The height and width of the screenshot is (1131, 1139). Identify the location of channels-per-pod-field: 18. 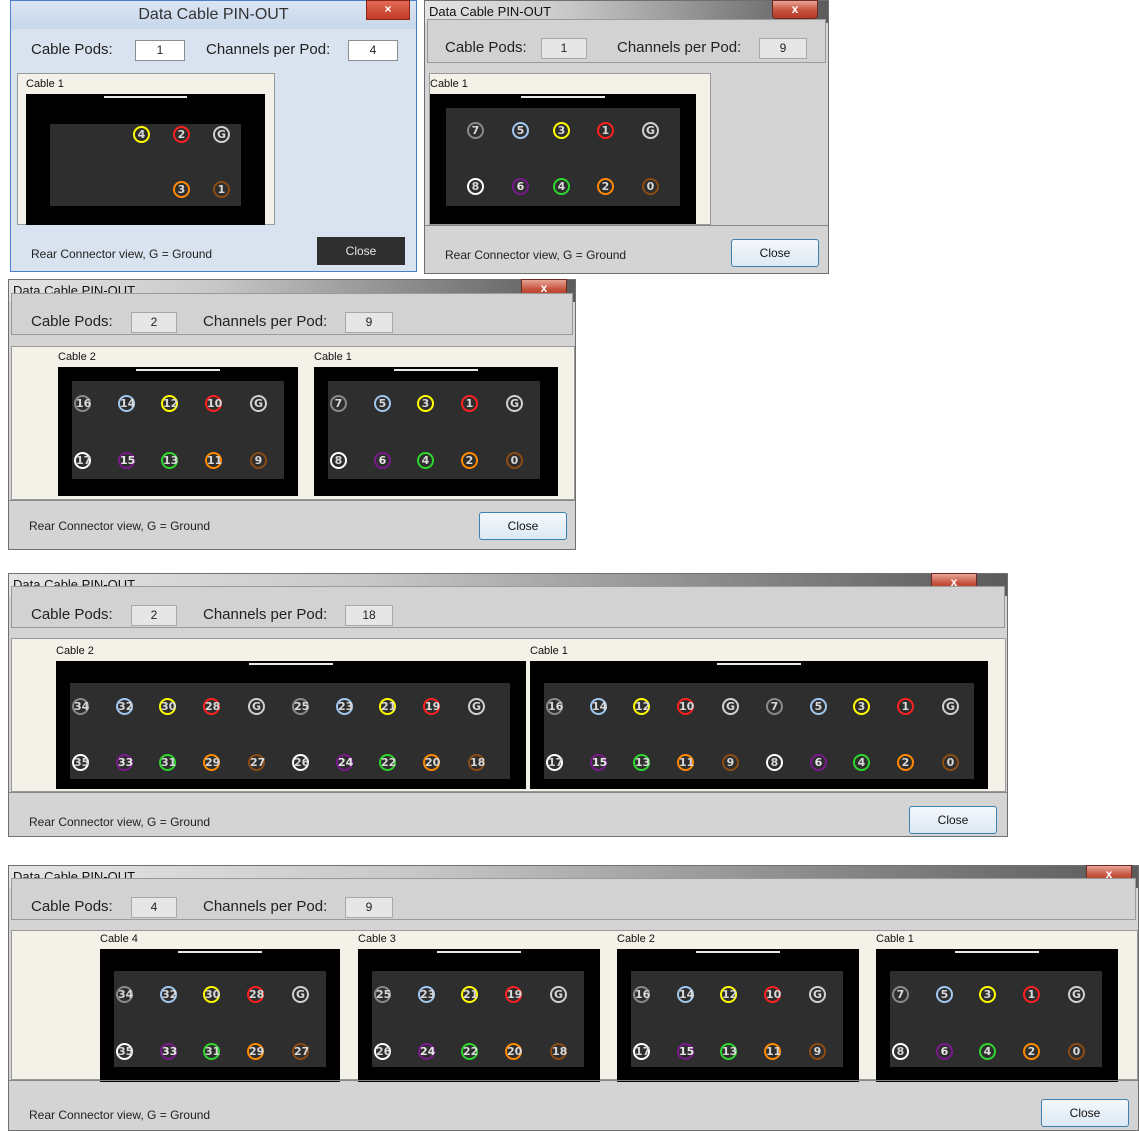
(369, 615).